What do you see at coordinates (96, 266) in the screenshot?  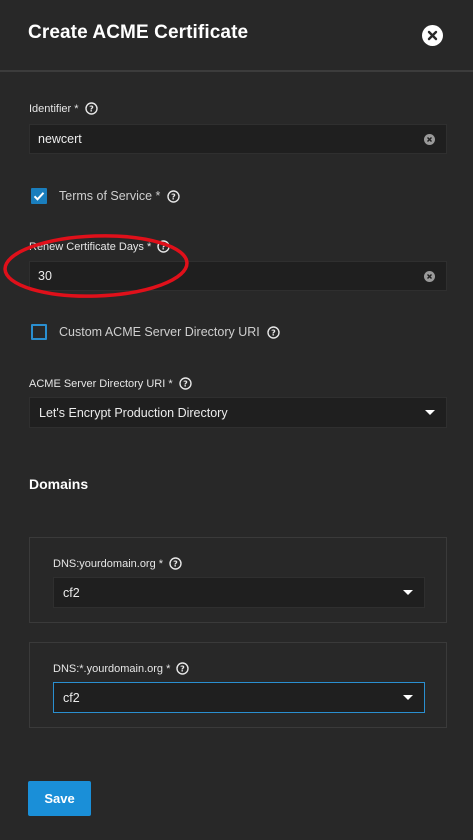 I see `annotation-ellipse` at bounding box center [96, 266].